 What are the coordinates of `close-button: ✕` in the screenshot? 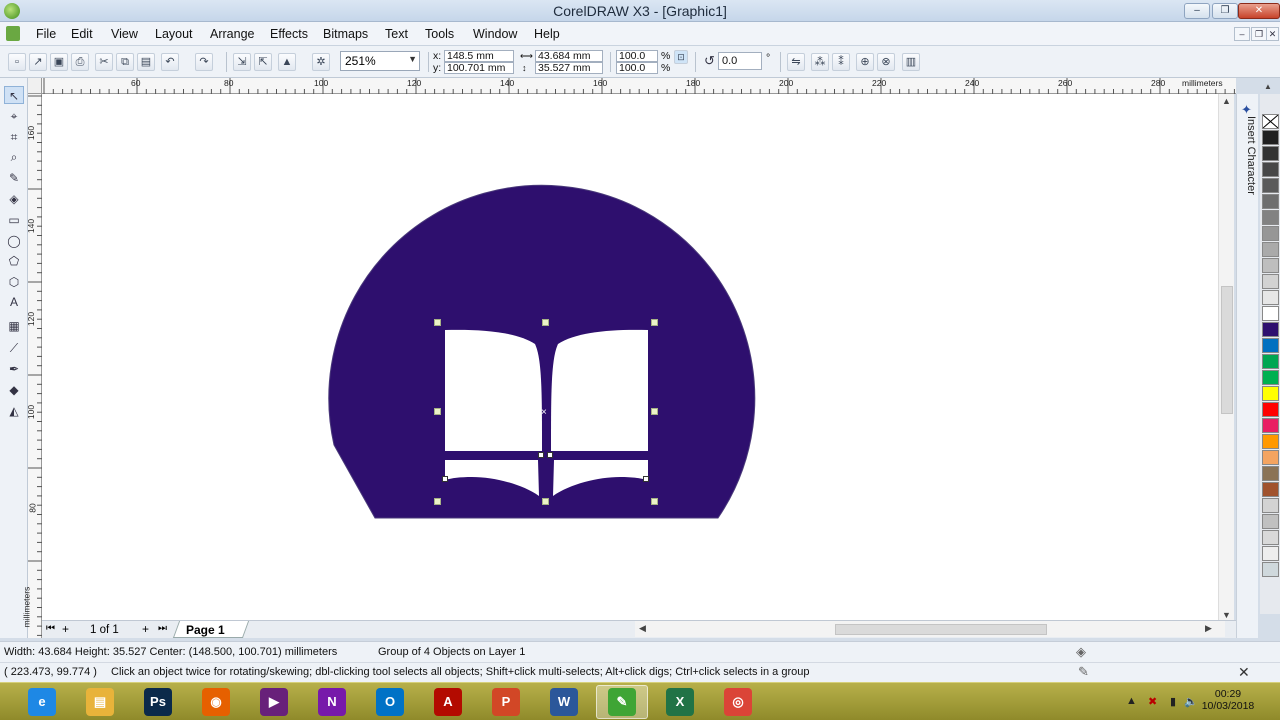 It's located at (1259, 11).